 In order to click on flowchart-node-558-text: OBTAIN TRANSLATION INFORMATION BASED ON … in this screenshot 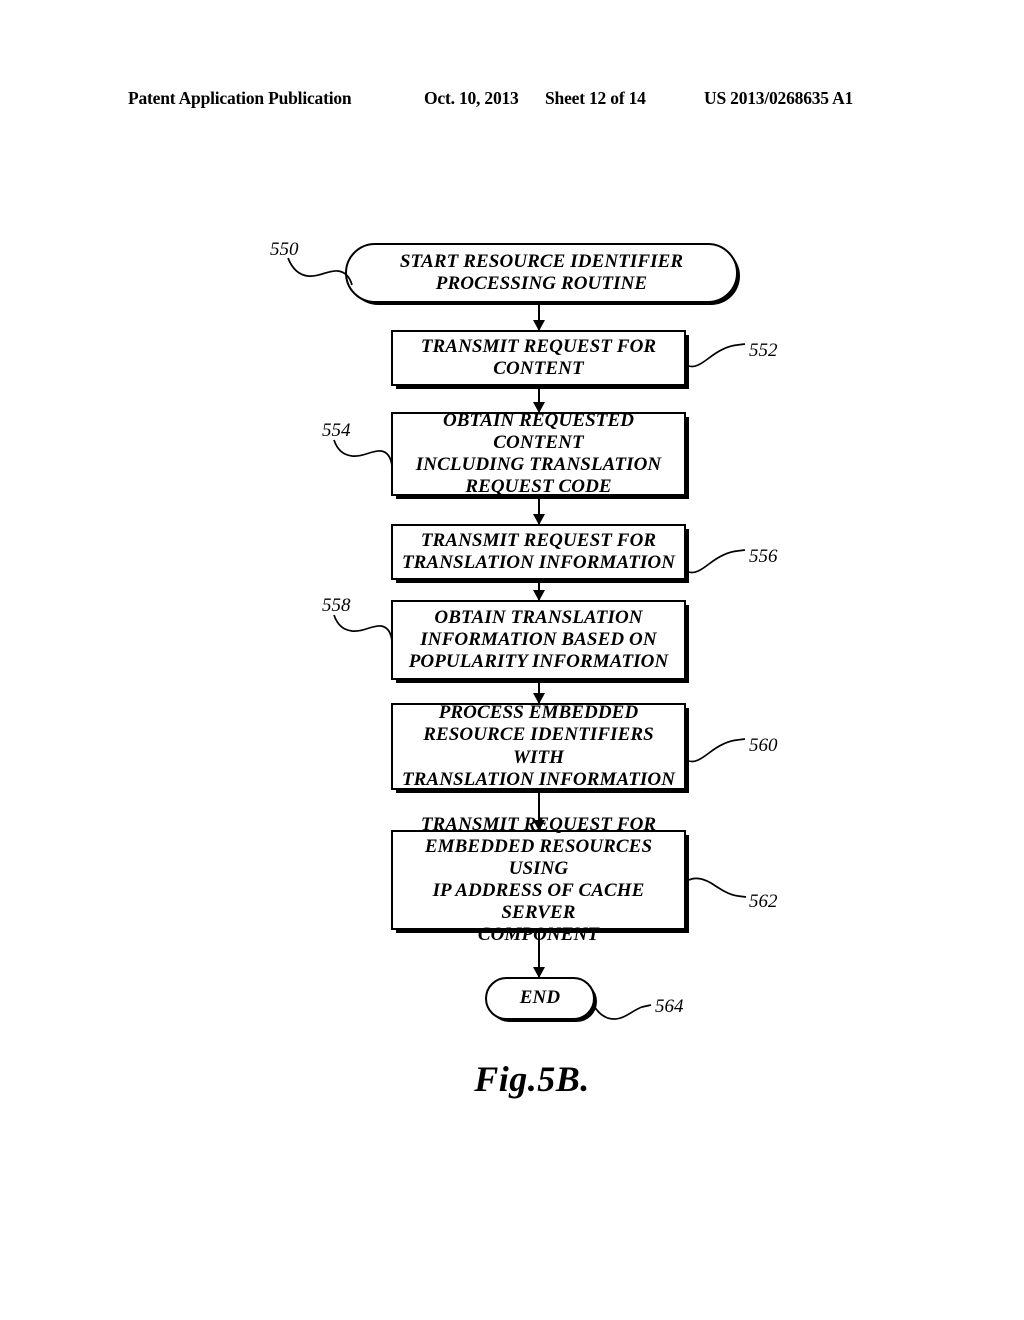, I will do `click(538, 640)`.